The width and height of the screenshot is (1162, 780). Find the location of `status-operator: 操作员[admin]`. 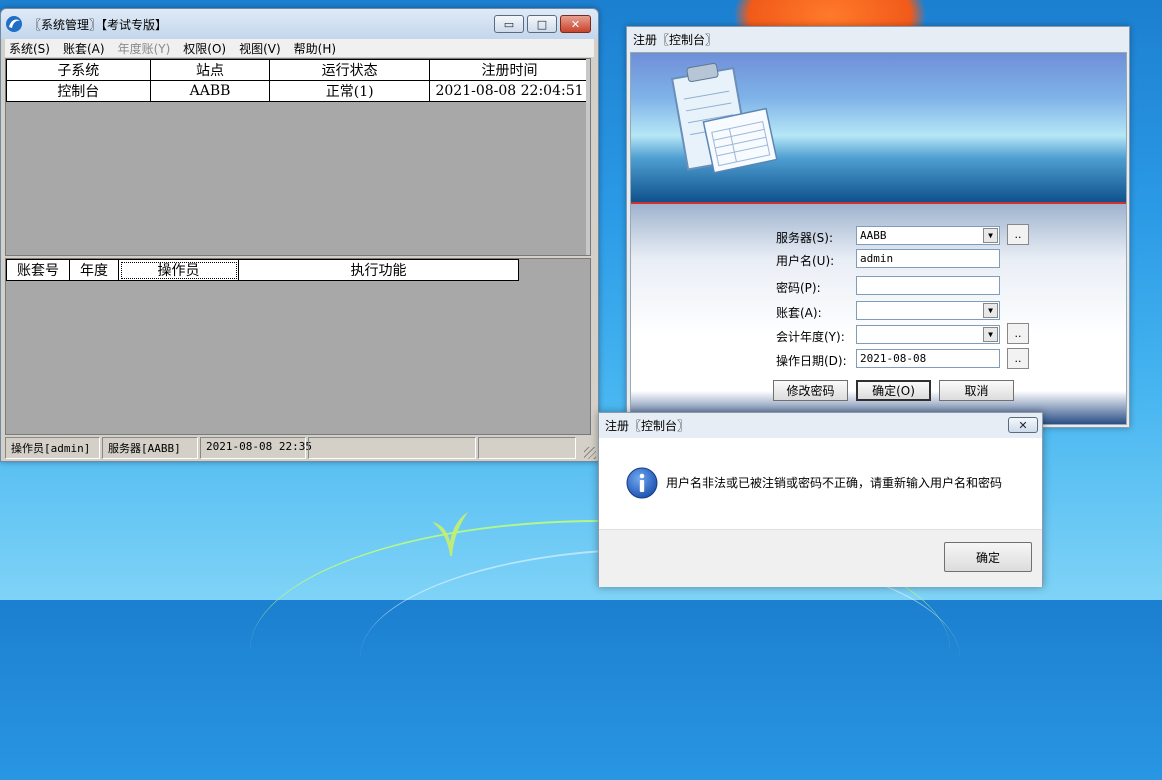

status-operator: 操作员[admin] is located at coordinates (52, 448).